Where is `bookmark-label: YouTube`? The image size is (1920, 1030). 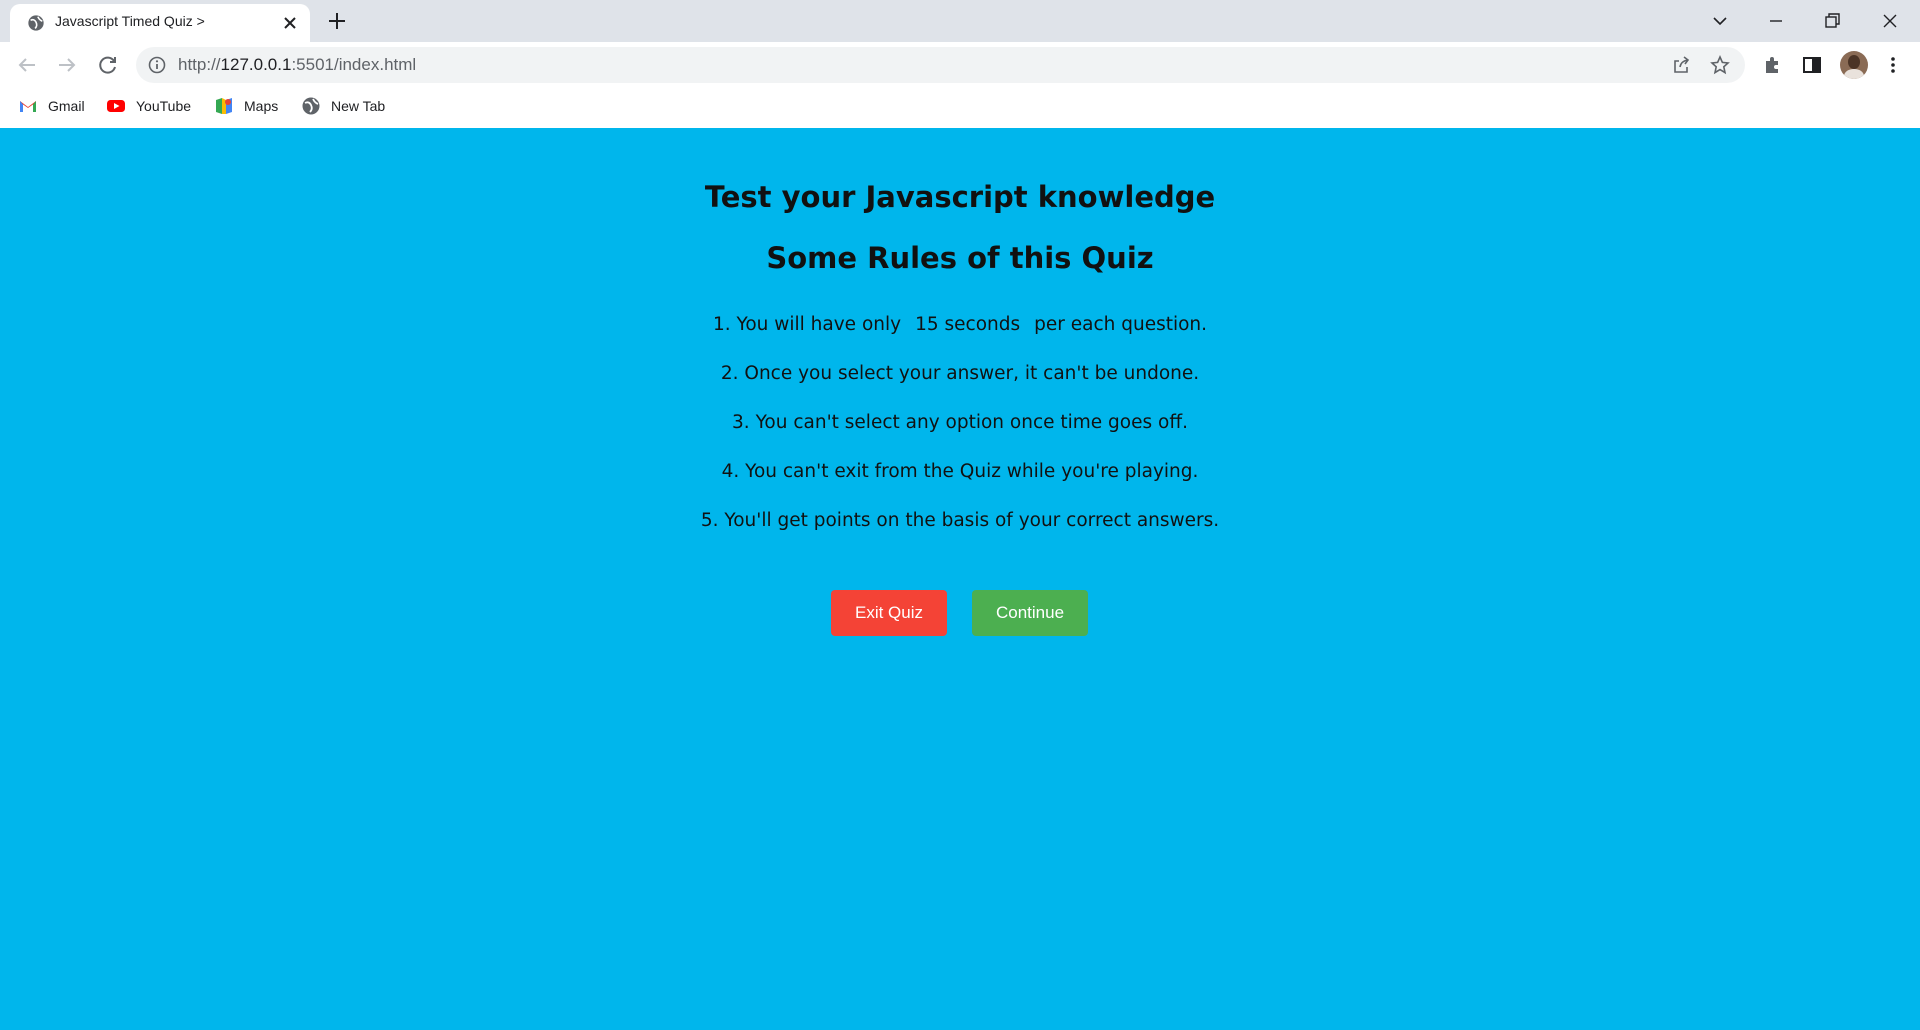 bookmark-label: YouTube is located at coordinates (164, 106).